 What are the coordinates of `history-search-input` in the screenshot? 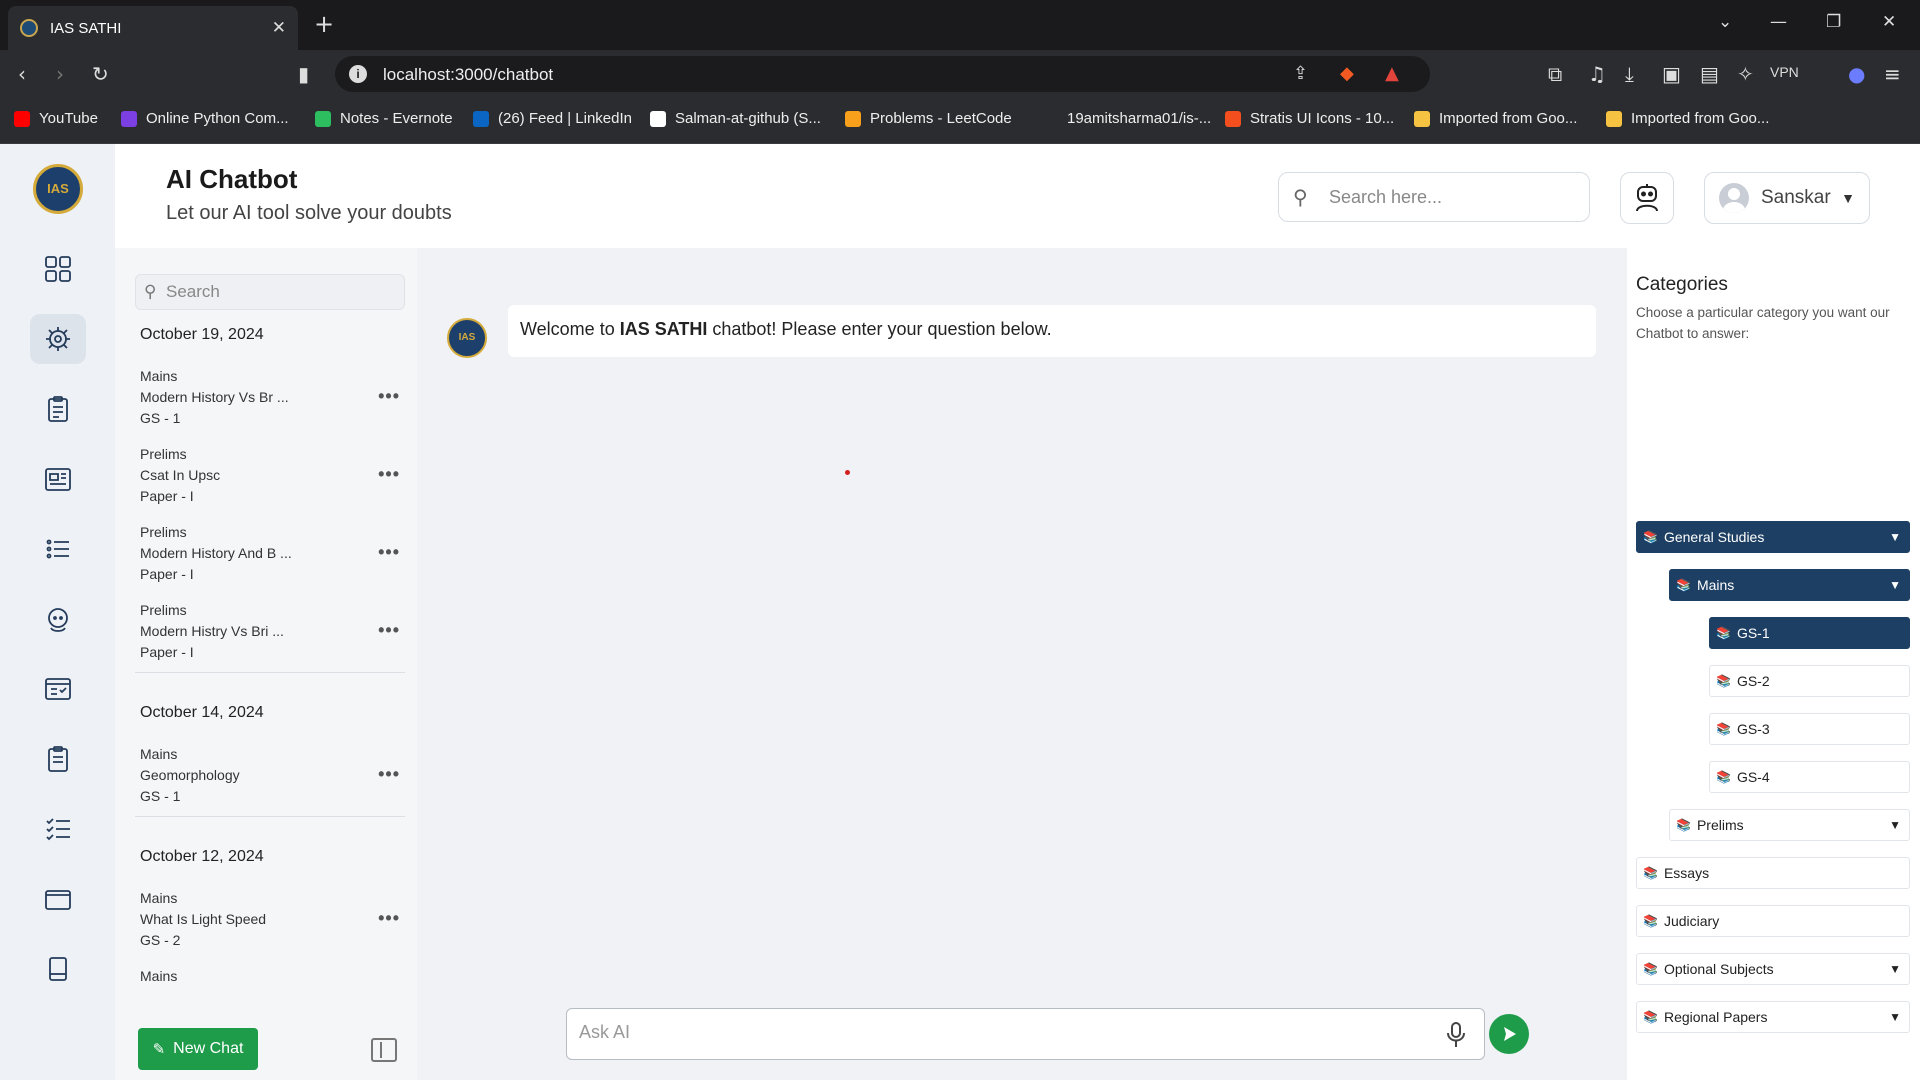 It's located at (276, 292).